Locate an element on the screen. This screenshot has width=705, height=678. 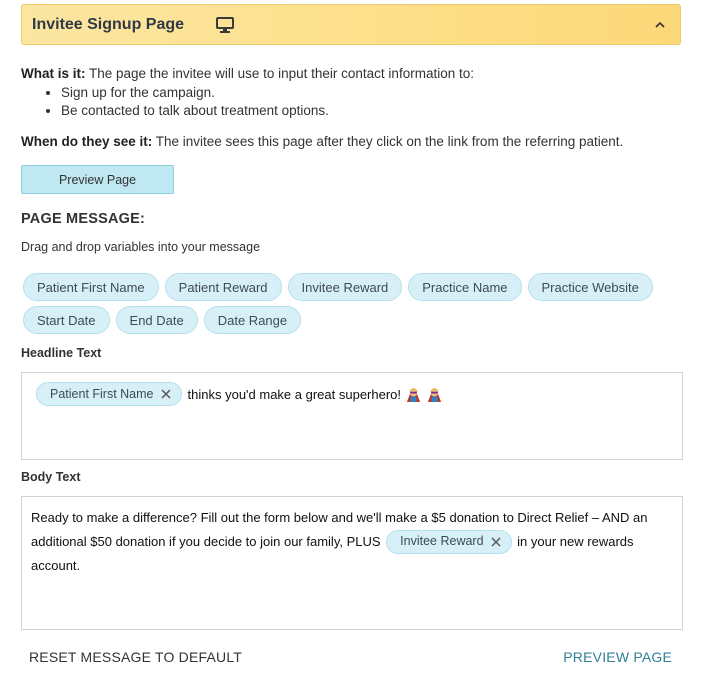
headline-text: thinks you'd make a great superhero! is located at coordinates (294, 394).